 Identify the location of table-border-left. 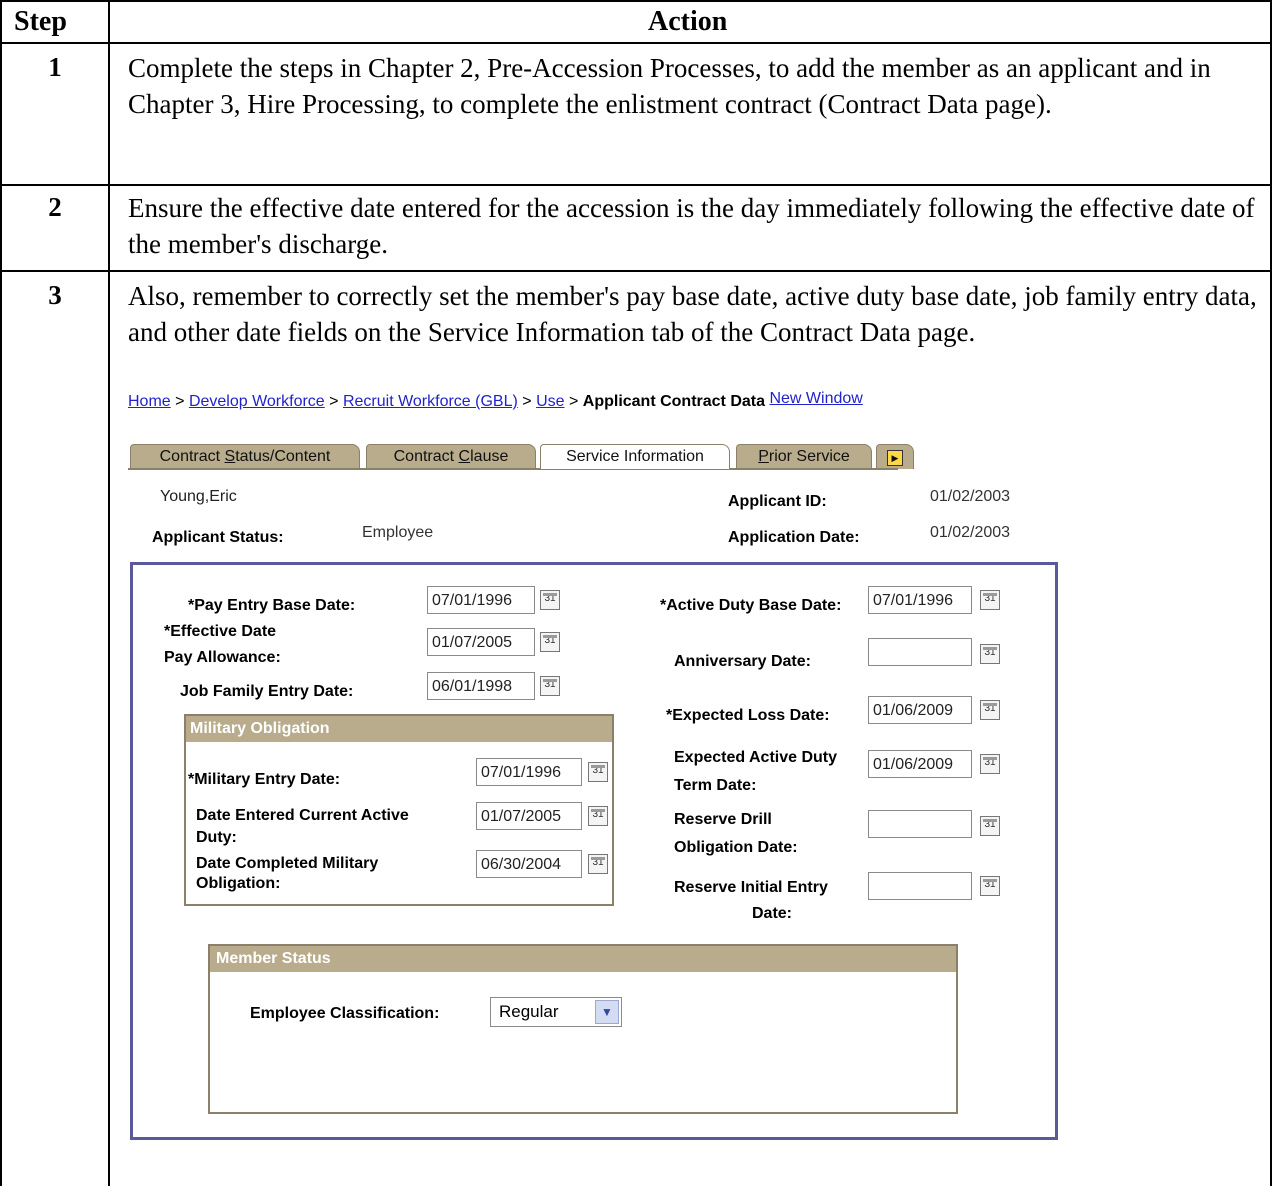
(1, 593).